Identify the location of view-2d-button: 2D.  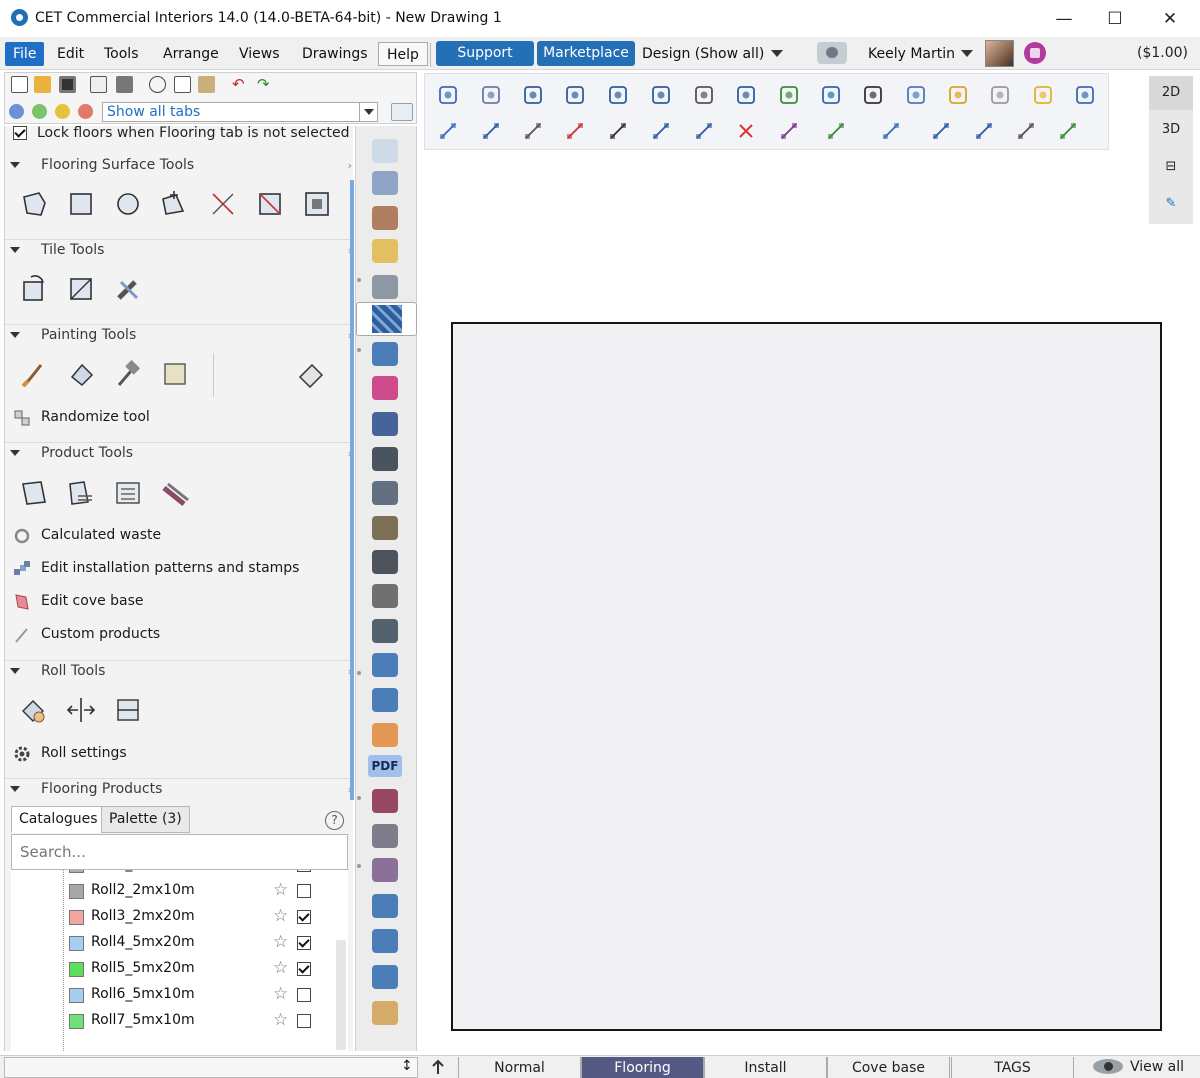
(1171, 93).